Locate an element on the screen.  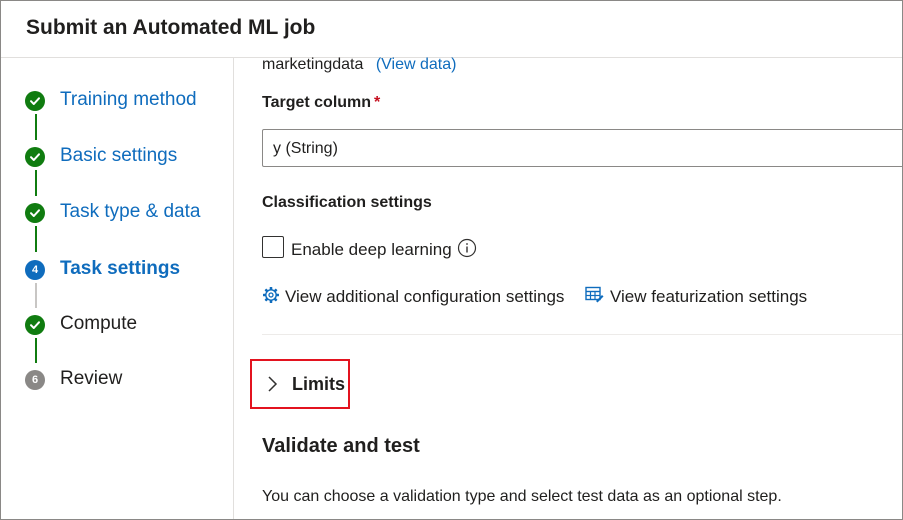
view-data-link: (View data) is located at coordinates (416, 64).